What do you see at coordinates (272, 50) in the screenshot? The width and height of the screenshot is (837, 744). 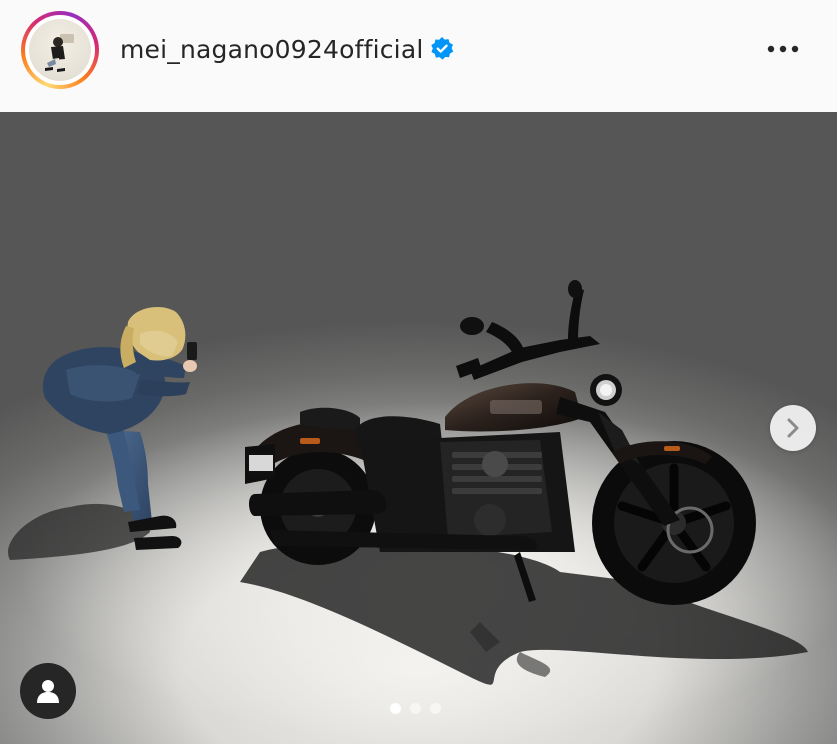 I see `username-link: mei_nagano0924official` at bounding box center [272, 50].